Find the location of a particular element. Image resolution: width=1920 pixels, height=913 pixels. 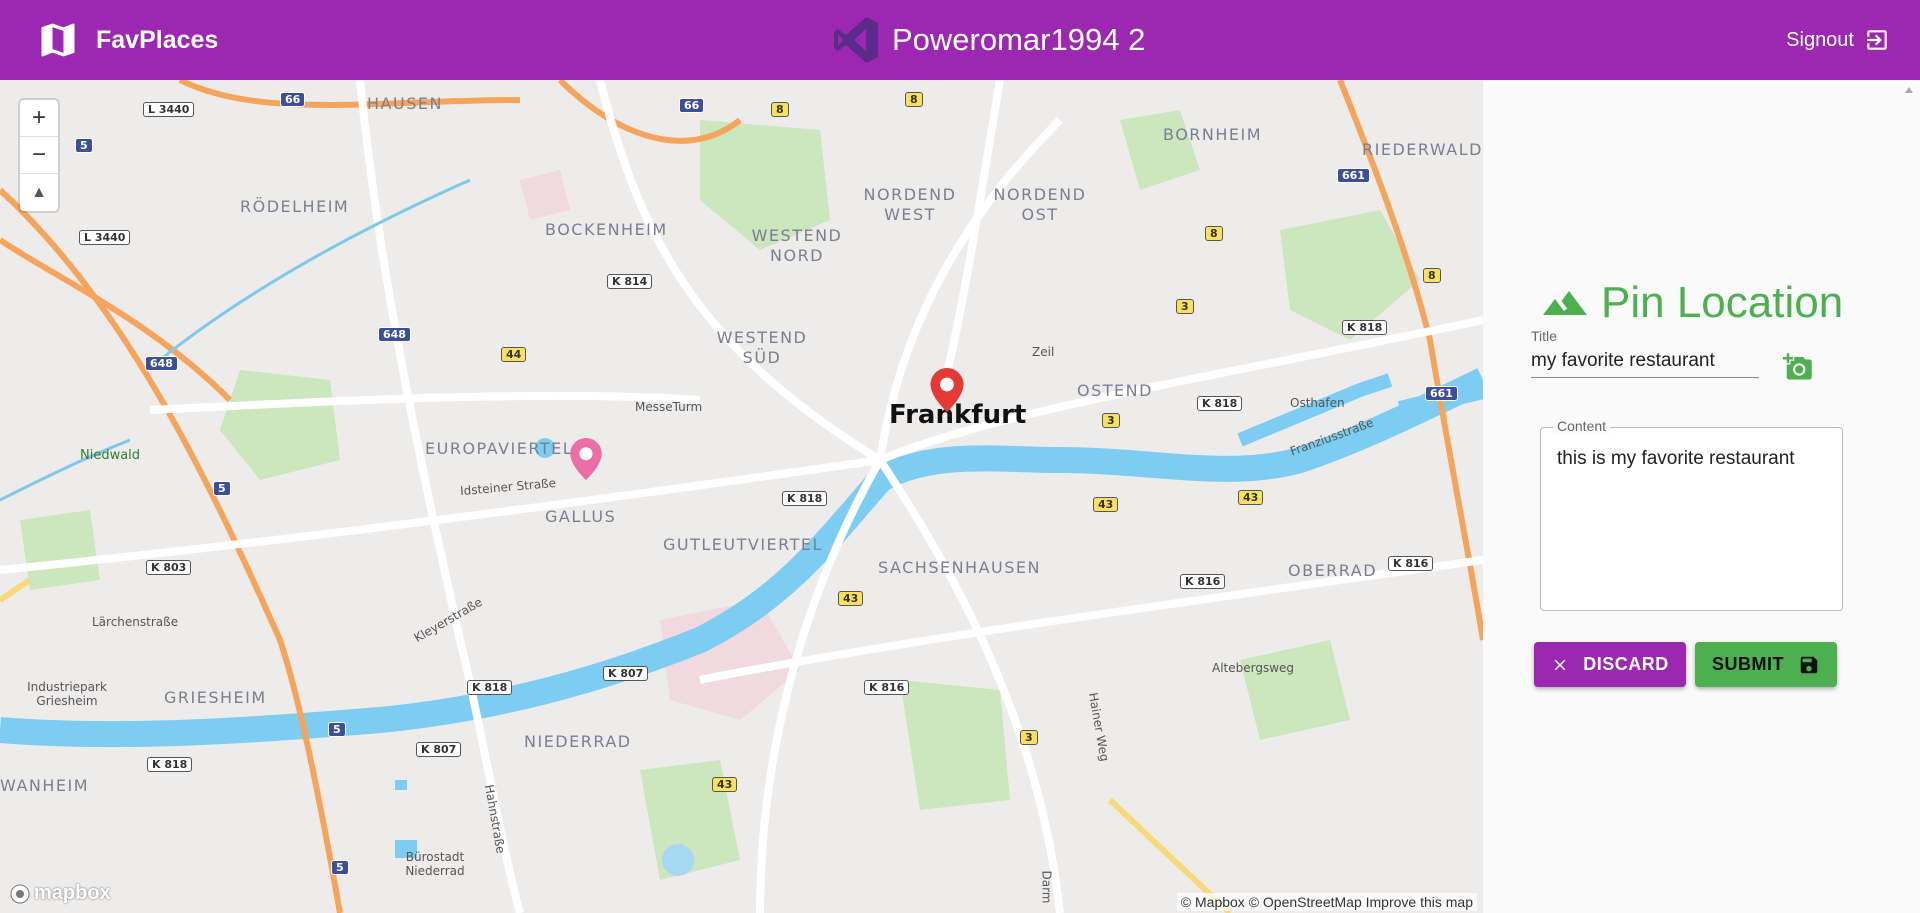

user-info: Poweromar1994 2 is located at coordinates (989, 40).